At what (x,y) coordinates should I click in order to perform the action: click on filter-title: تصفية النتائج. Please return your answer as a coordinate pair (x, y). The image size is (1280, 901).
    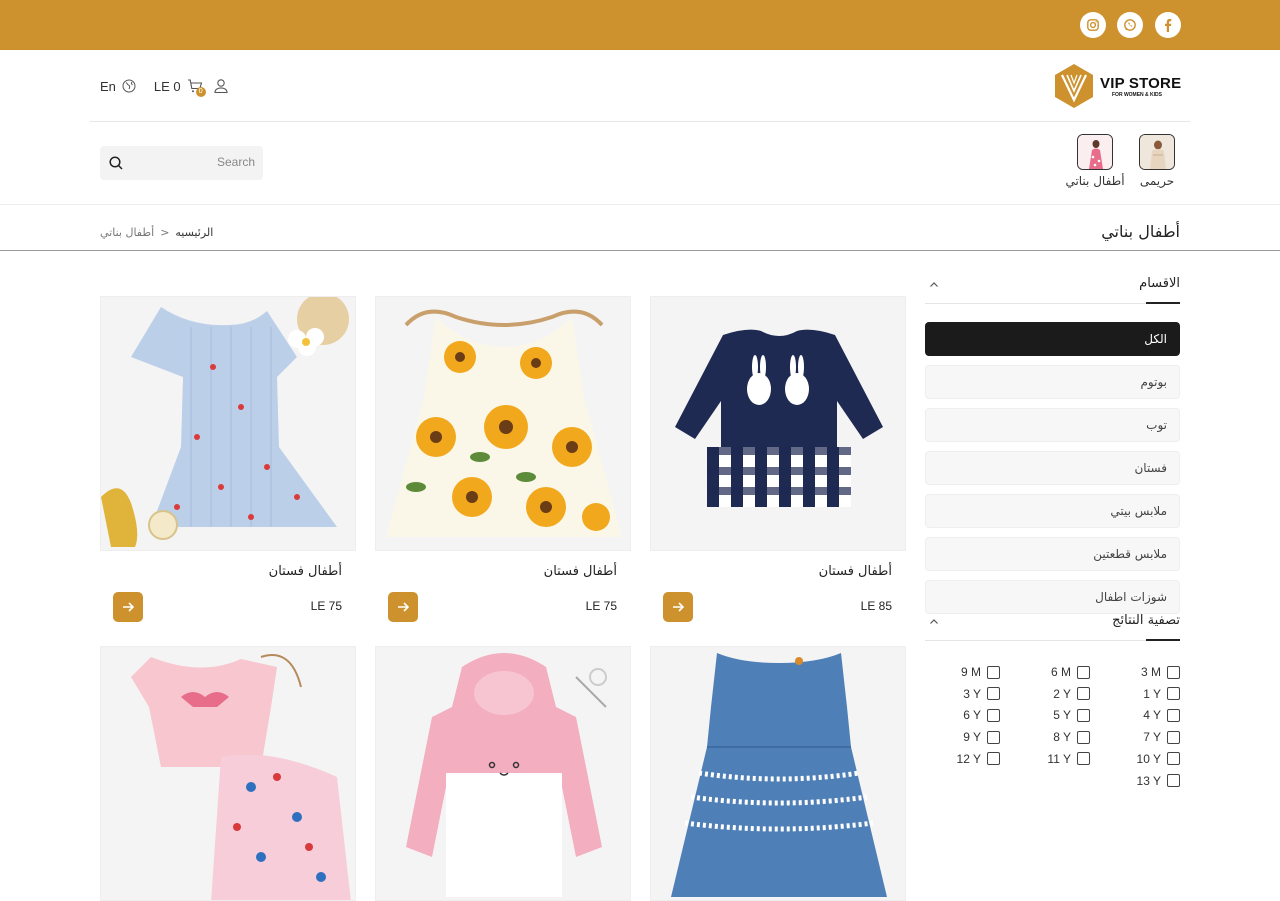
    Looking at the image, I should click on (1146, 620).